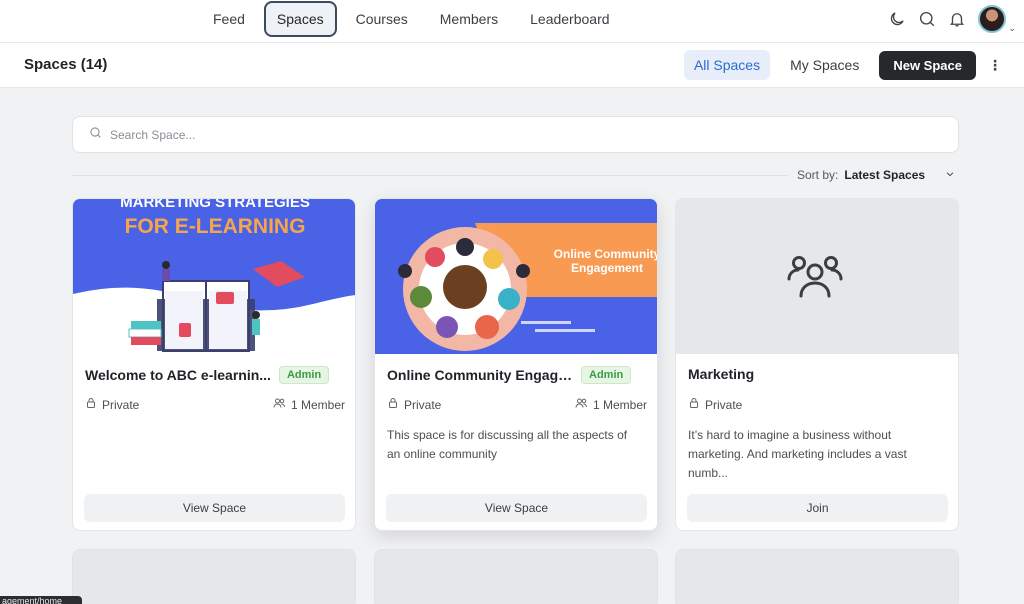 This screenshot has height=604, width=1024. What do you see at coordinates (430, 175) in the screenshot?
I see `divider` at bounding box center [430, 175].